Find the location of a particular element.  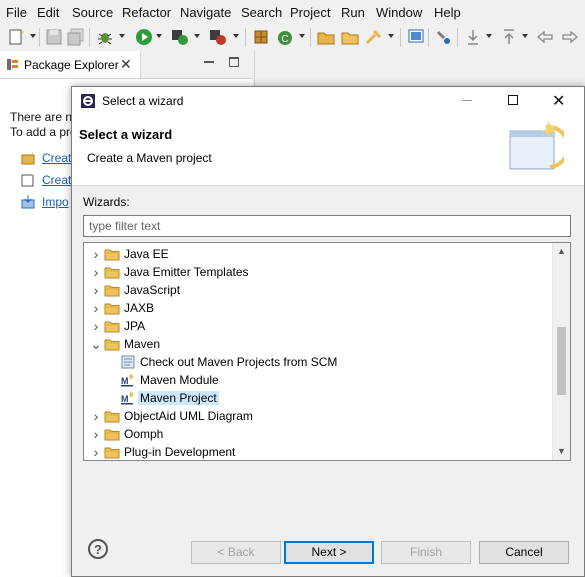

tree-category-row: ⌄ Maven is located at coordinates (319, 344).